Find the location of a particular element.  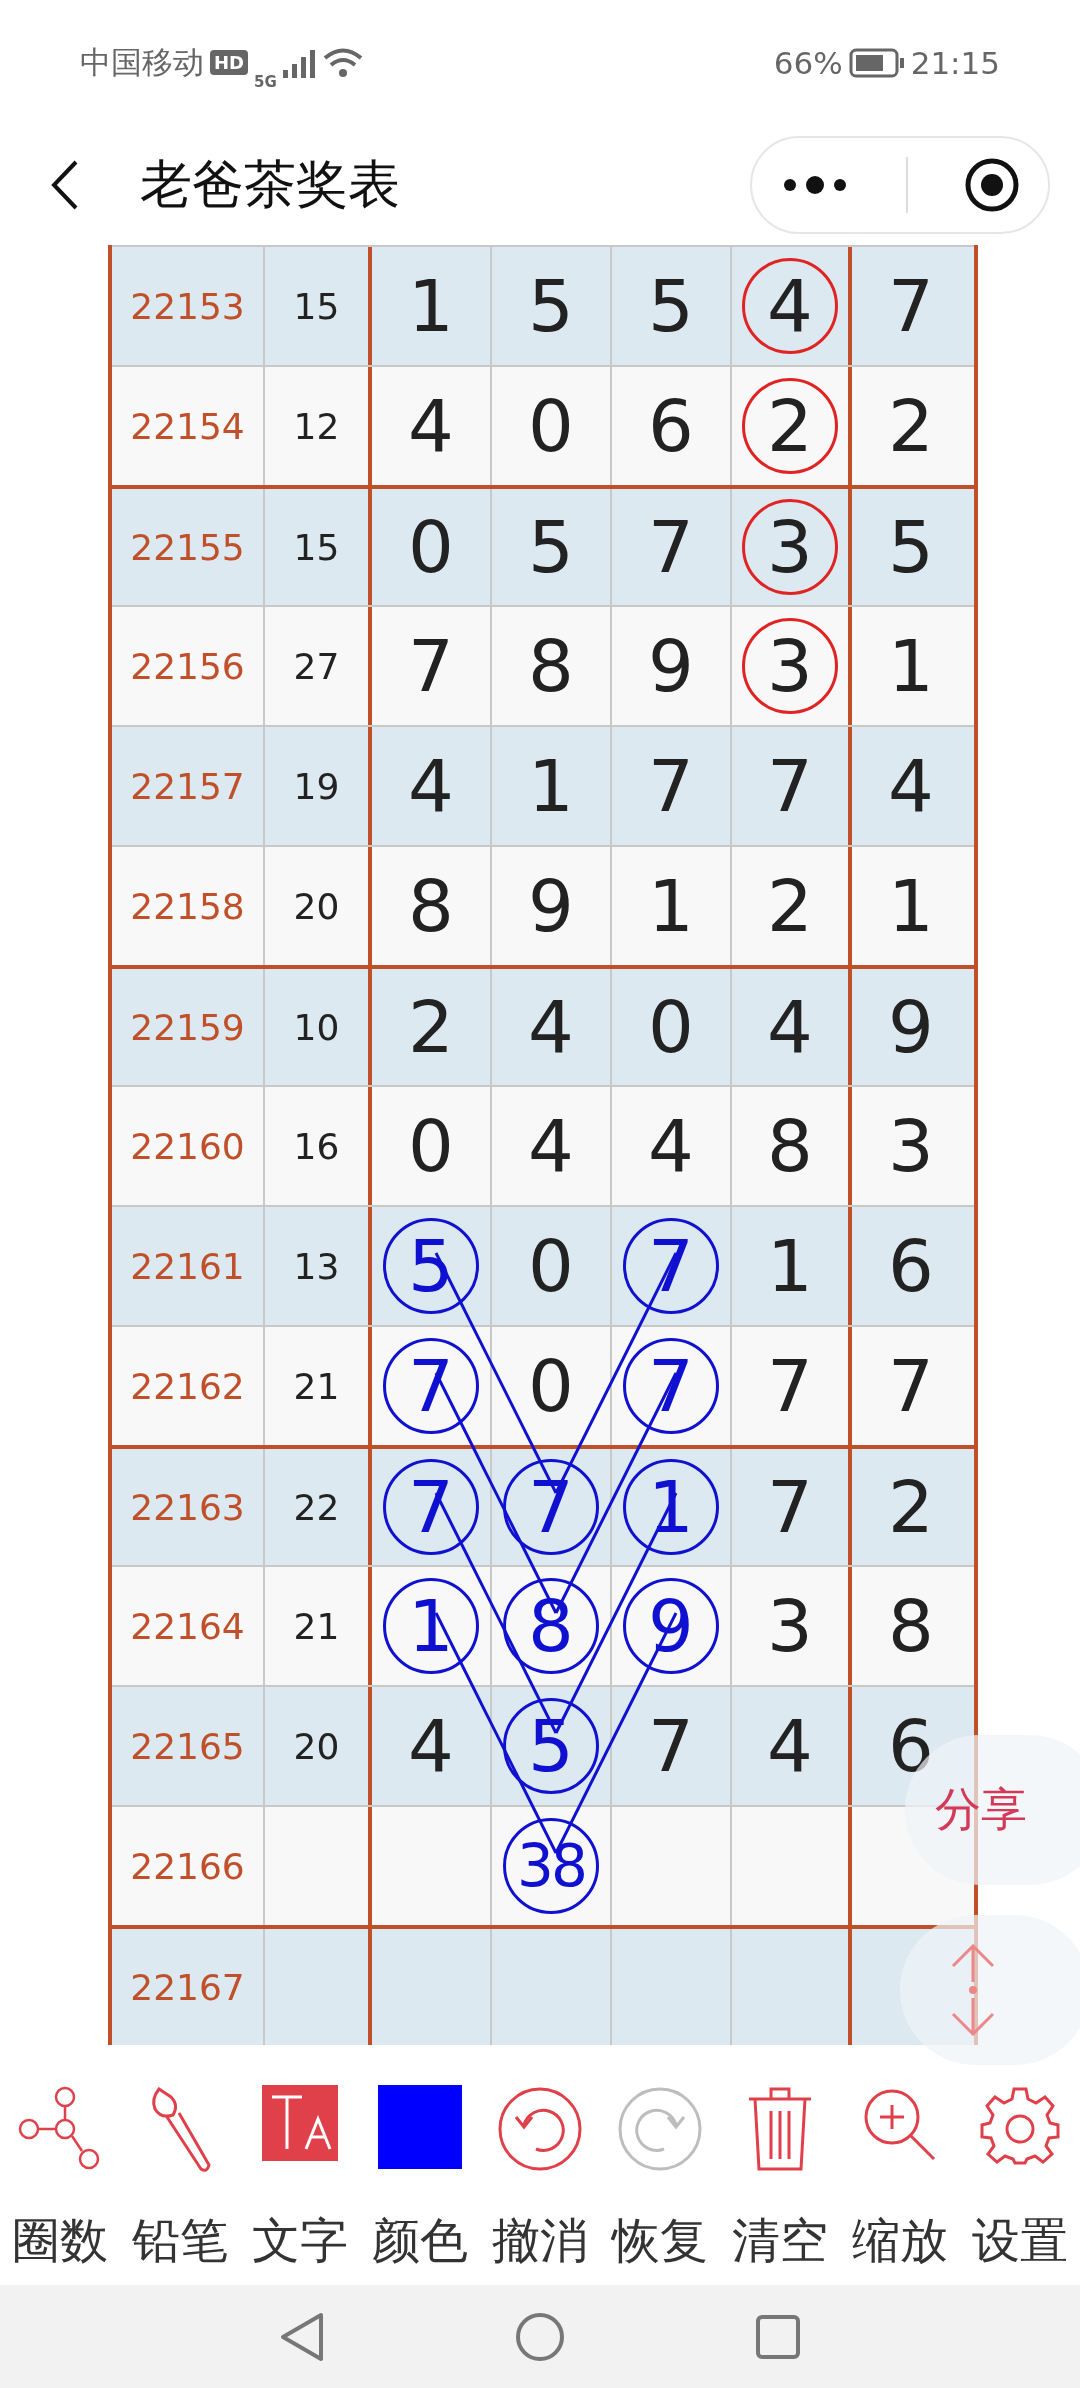

period-cell: 22167 is located at coordinates (188, 1987).